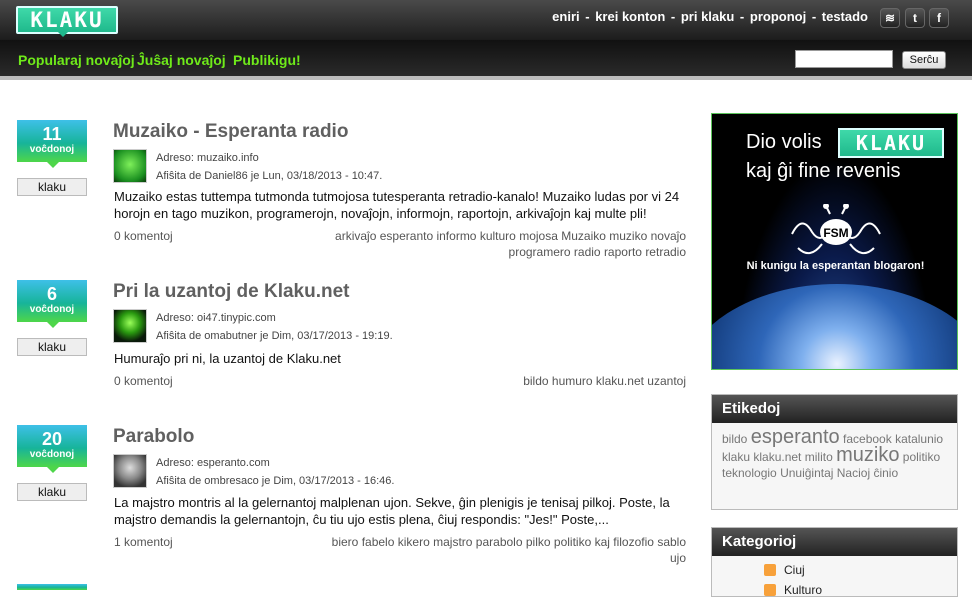 This screenshot has width=972, height=597. What do you see at coordinates (890, 18) in the screenshot?
I see `rss-icon: ≋` at bounding box center [890, 18].